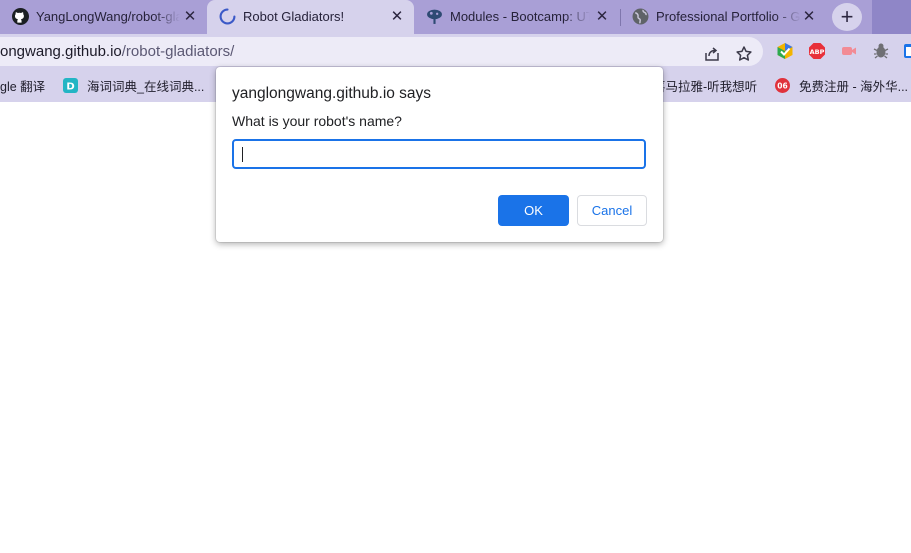 The image size is (911, 553). What do you see at coordinates (227, 16) in the screenshot?
I see `loading-spinner-icon` at bounding box center [227, 16].